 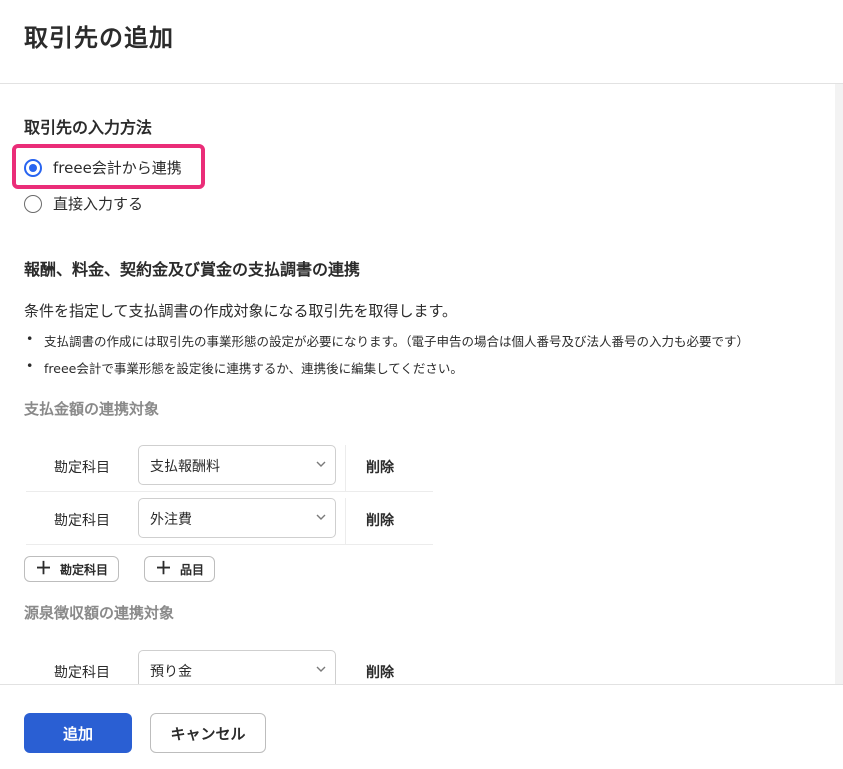 What do you see at coordinates (237, 667) in the screenshot?
I see `account-select: 預り金` at bounding box center [237, 667].